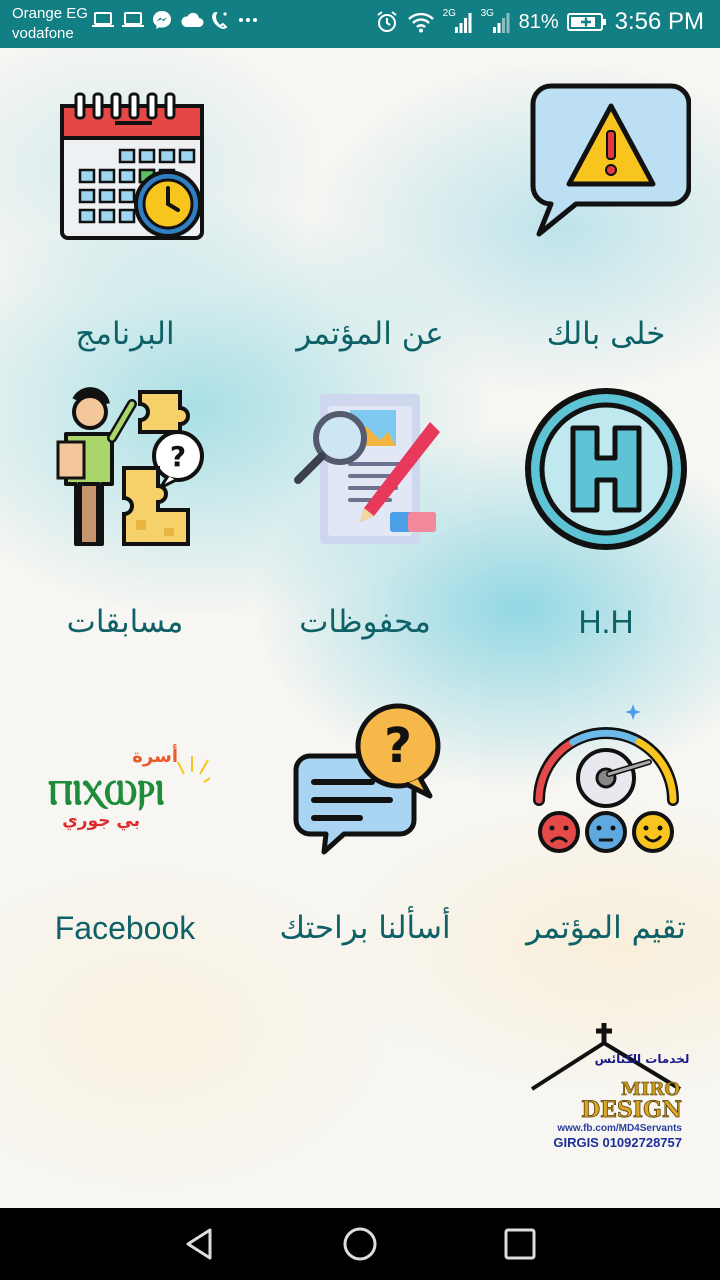 The height and width of the screenshot is (1280, 720). Describe the element at coordinates (631, 1110) in the screenshot. I see `credit-brand-2: DESIGN` at that location.